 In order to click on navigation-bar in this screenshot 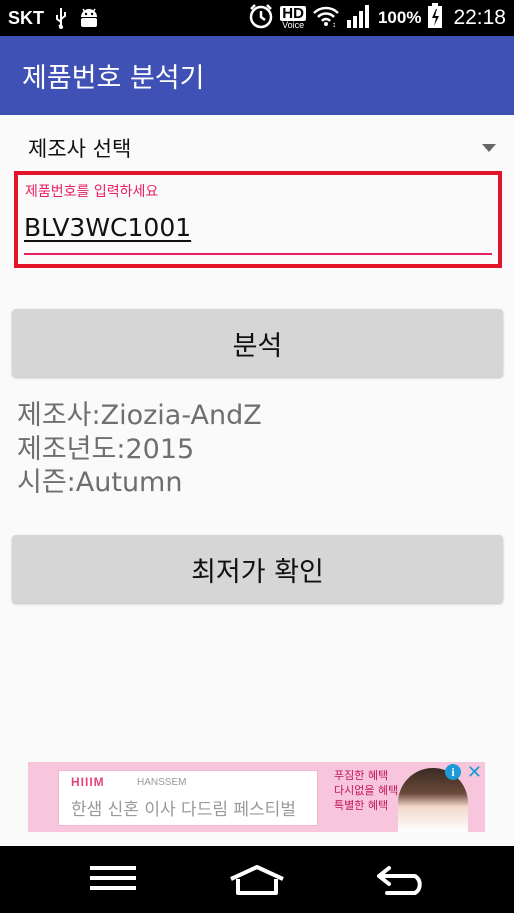, I will do `click(257, 879)`.